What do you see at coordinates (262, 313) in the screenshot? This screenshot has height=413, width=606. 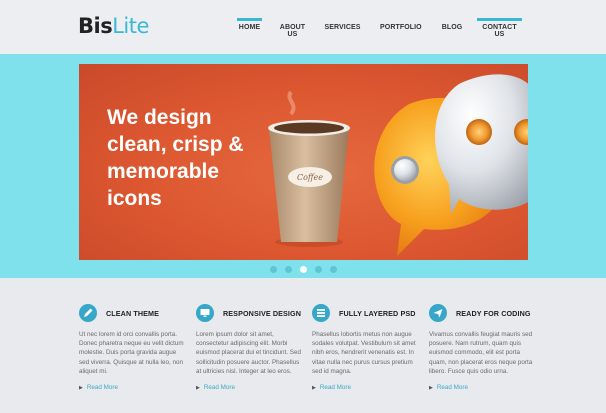 I see `feature-title: RESPONSIVE DESIGN` at bounding box center [262, 313].